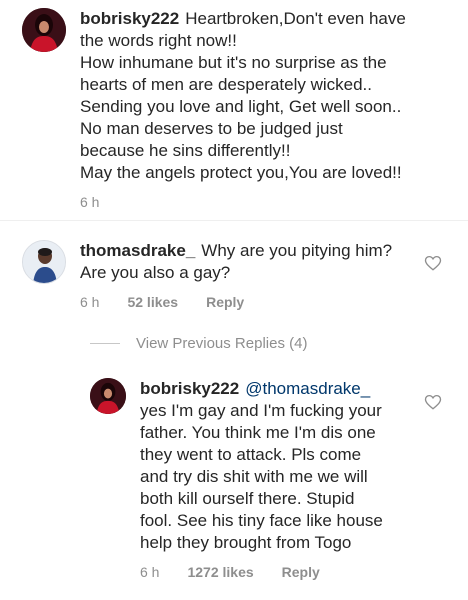  I want to click on comment-meta: 6 h 52 likes Reply, so click(236, 302).